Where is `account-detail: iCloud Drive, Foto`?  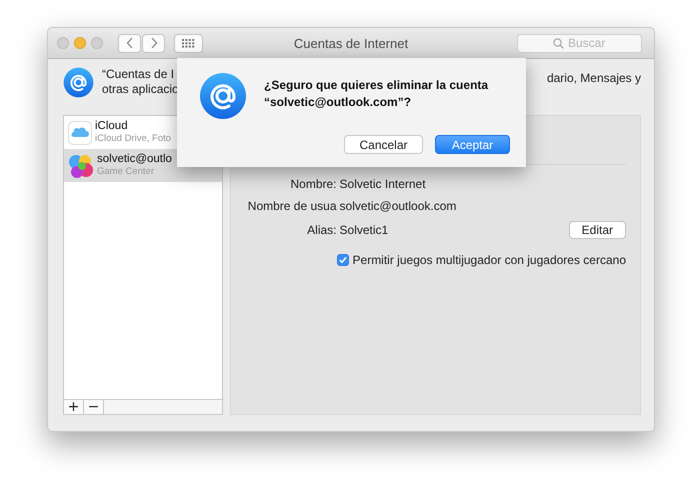 account-detail: iCloud Drive, Foto is located at coordinates (133, 139).